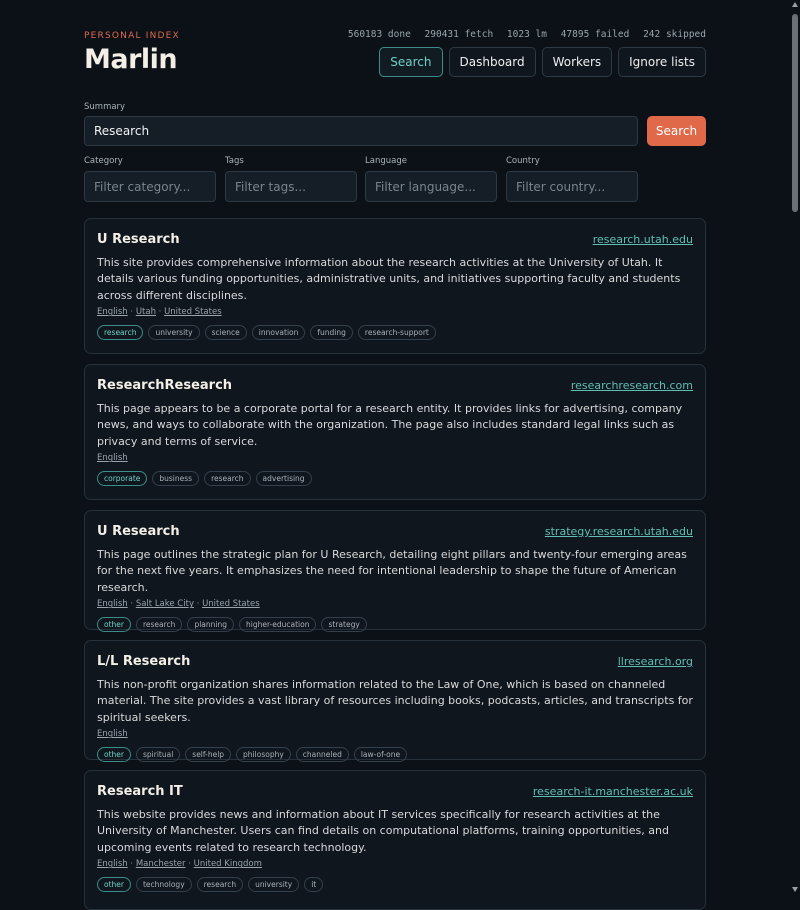 The height and width of the screenshot is (910, 800). What do you see at coordinates (795, 889) in the screenshot?
I see `scroll-down-arrow-icon` at bounding box center [795, 889].